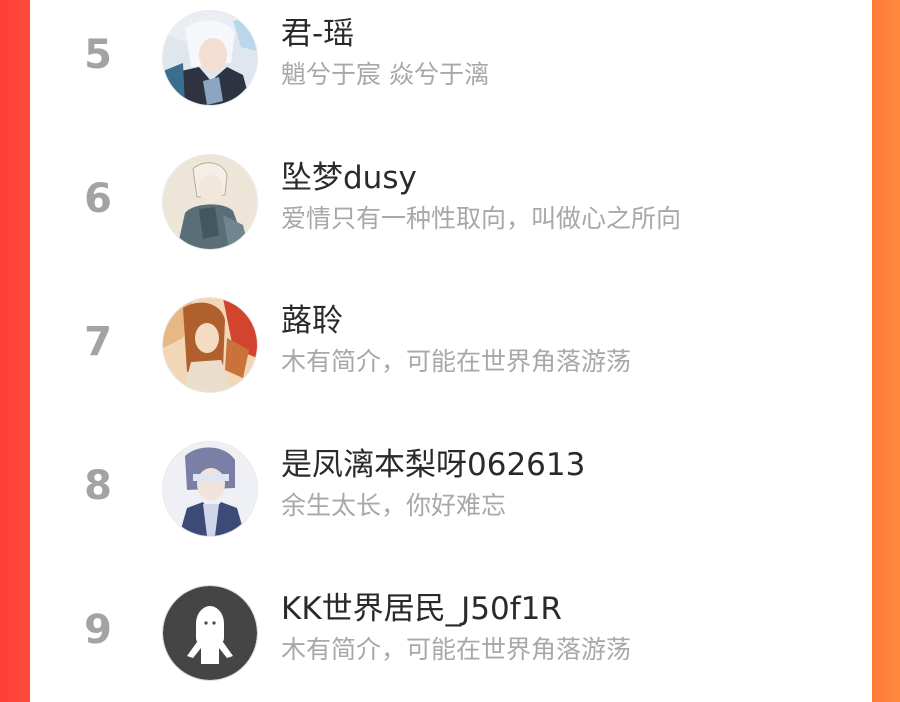 This screenshot has height=702, width=900. I want to click on rank-number: 6, so click(98, 199).